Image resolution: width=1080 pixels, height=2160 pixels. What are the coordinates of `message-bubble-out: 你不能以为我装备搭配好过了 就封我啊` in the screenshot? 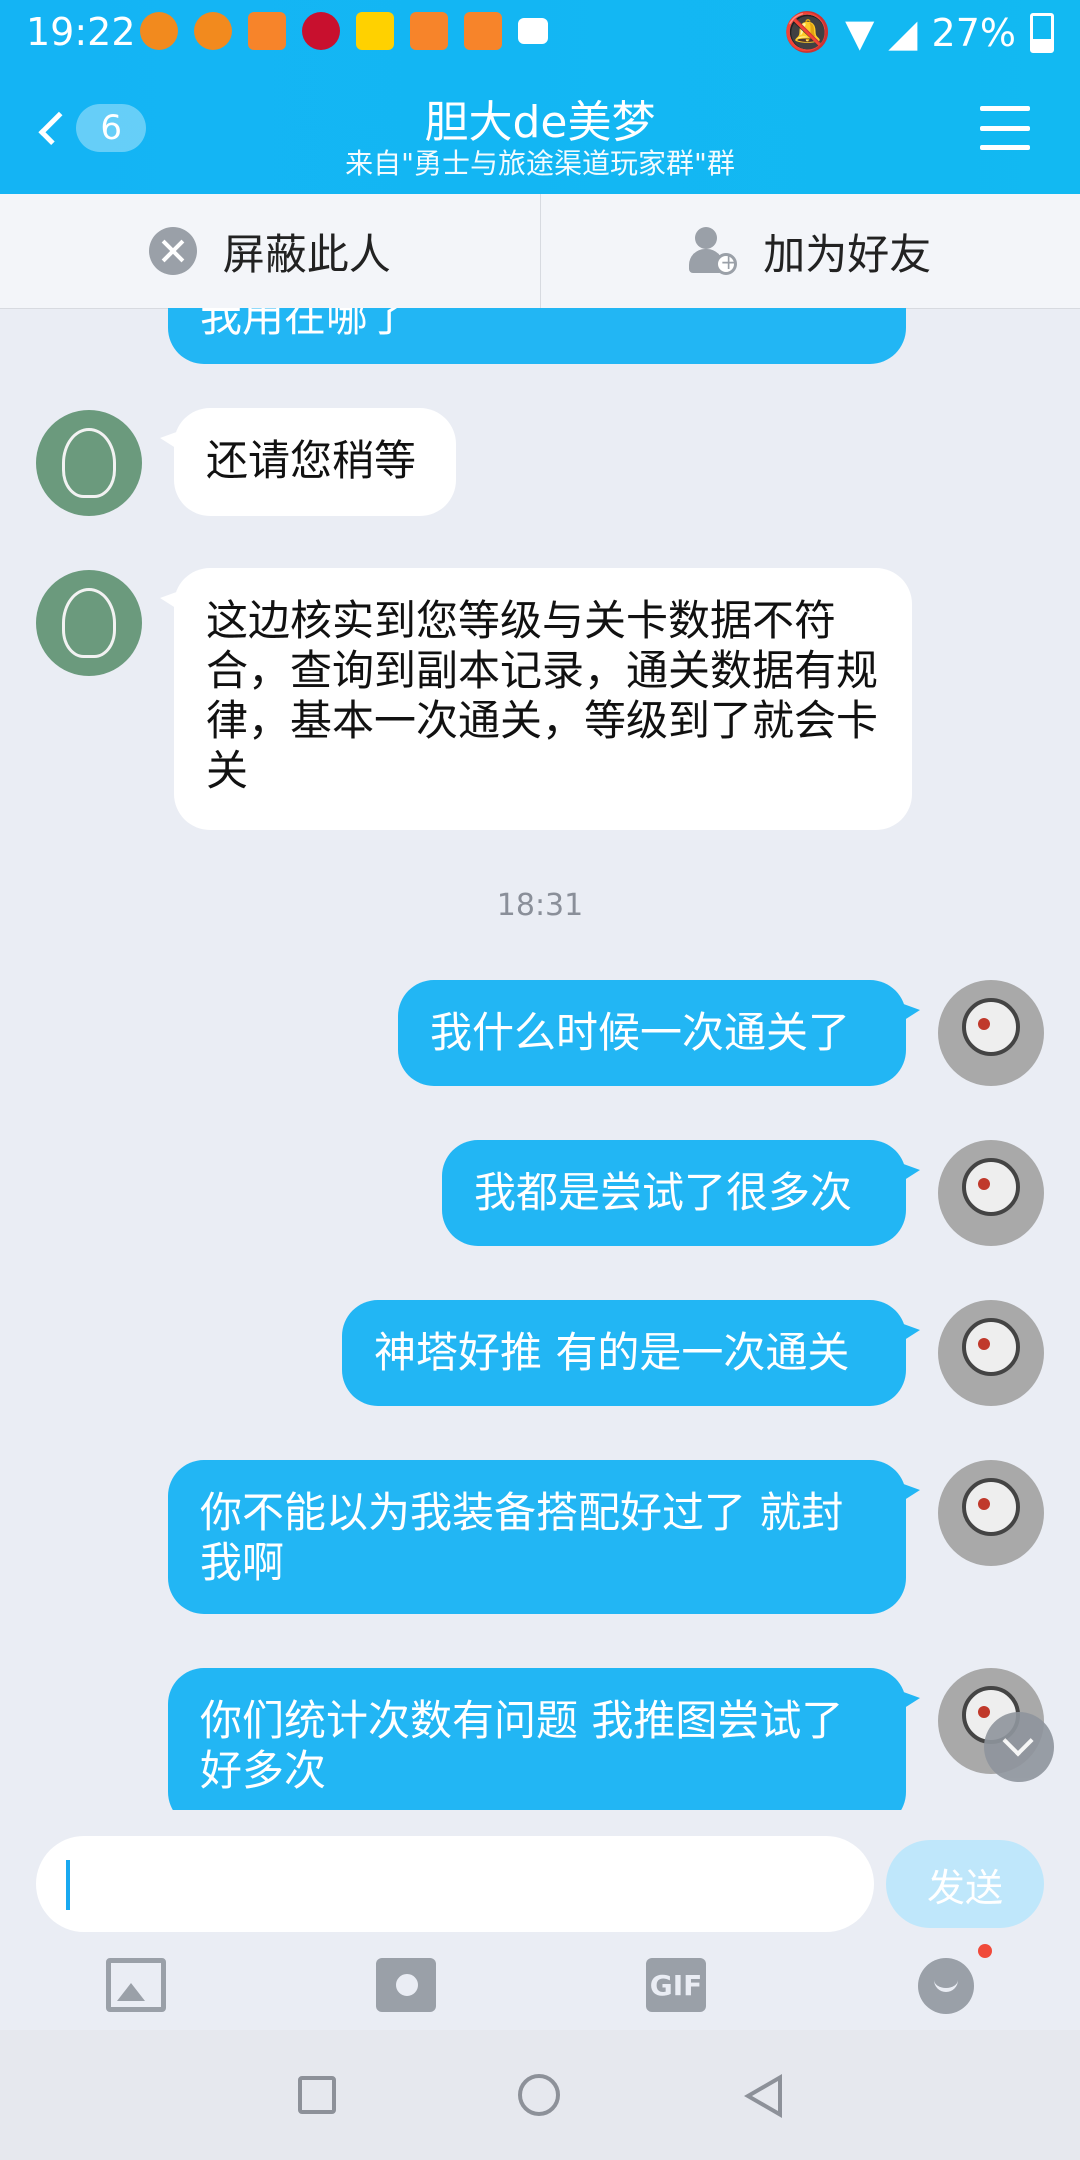 It's located at (544, 1537).